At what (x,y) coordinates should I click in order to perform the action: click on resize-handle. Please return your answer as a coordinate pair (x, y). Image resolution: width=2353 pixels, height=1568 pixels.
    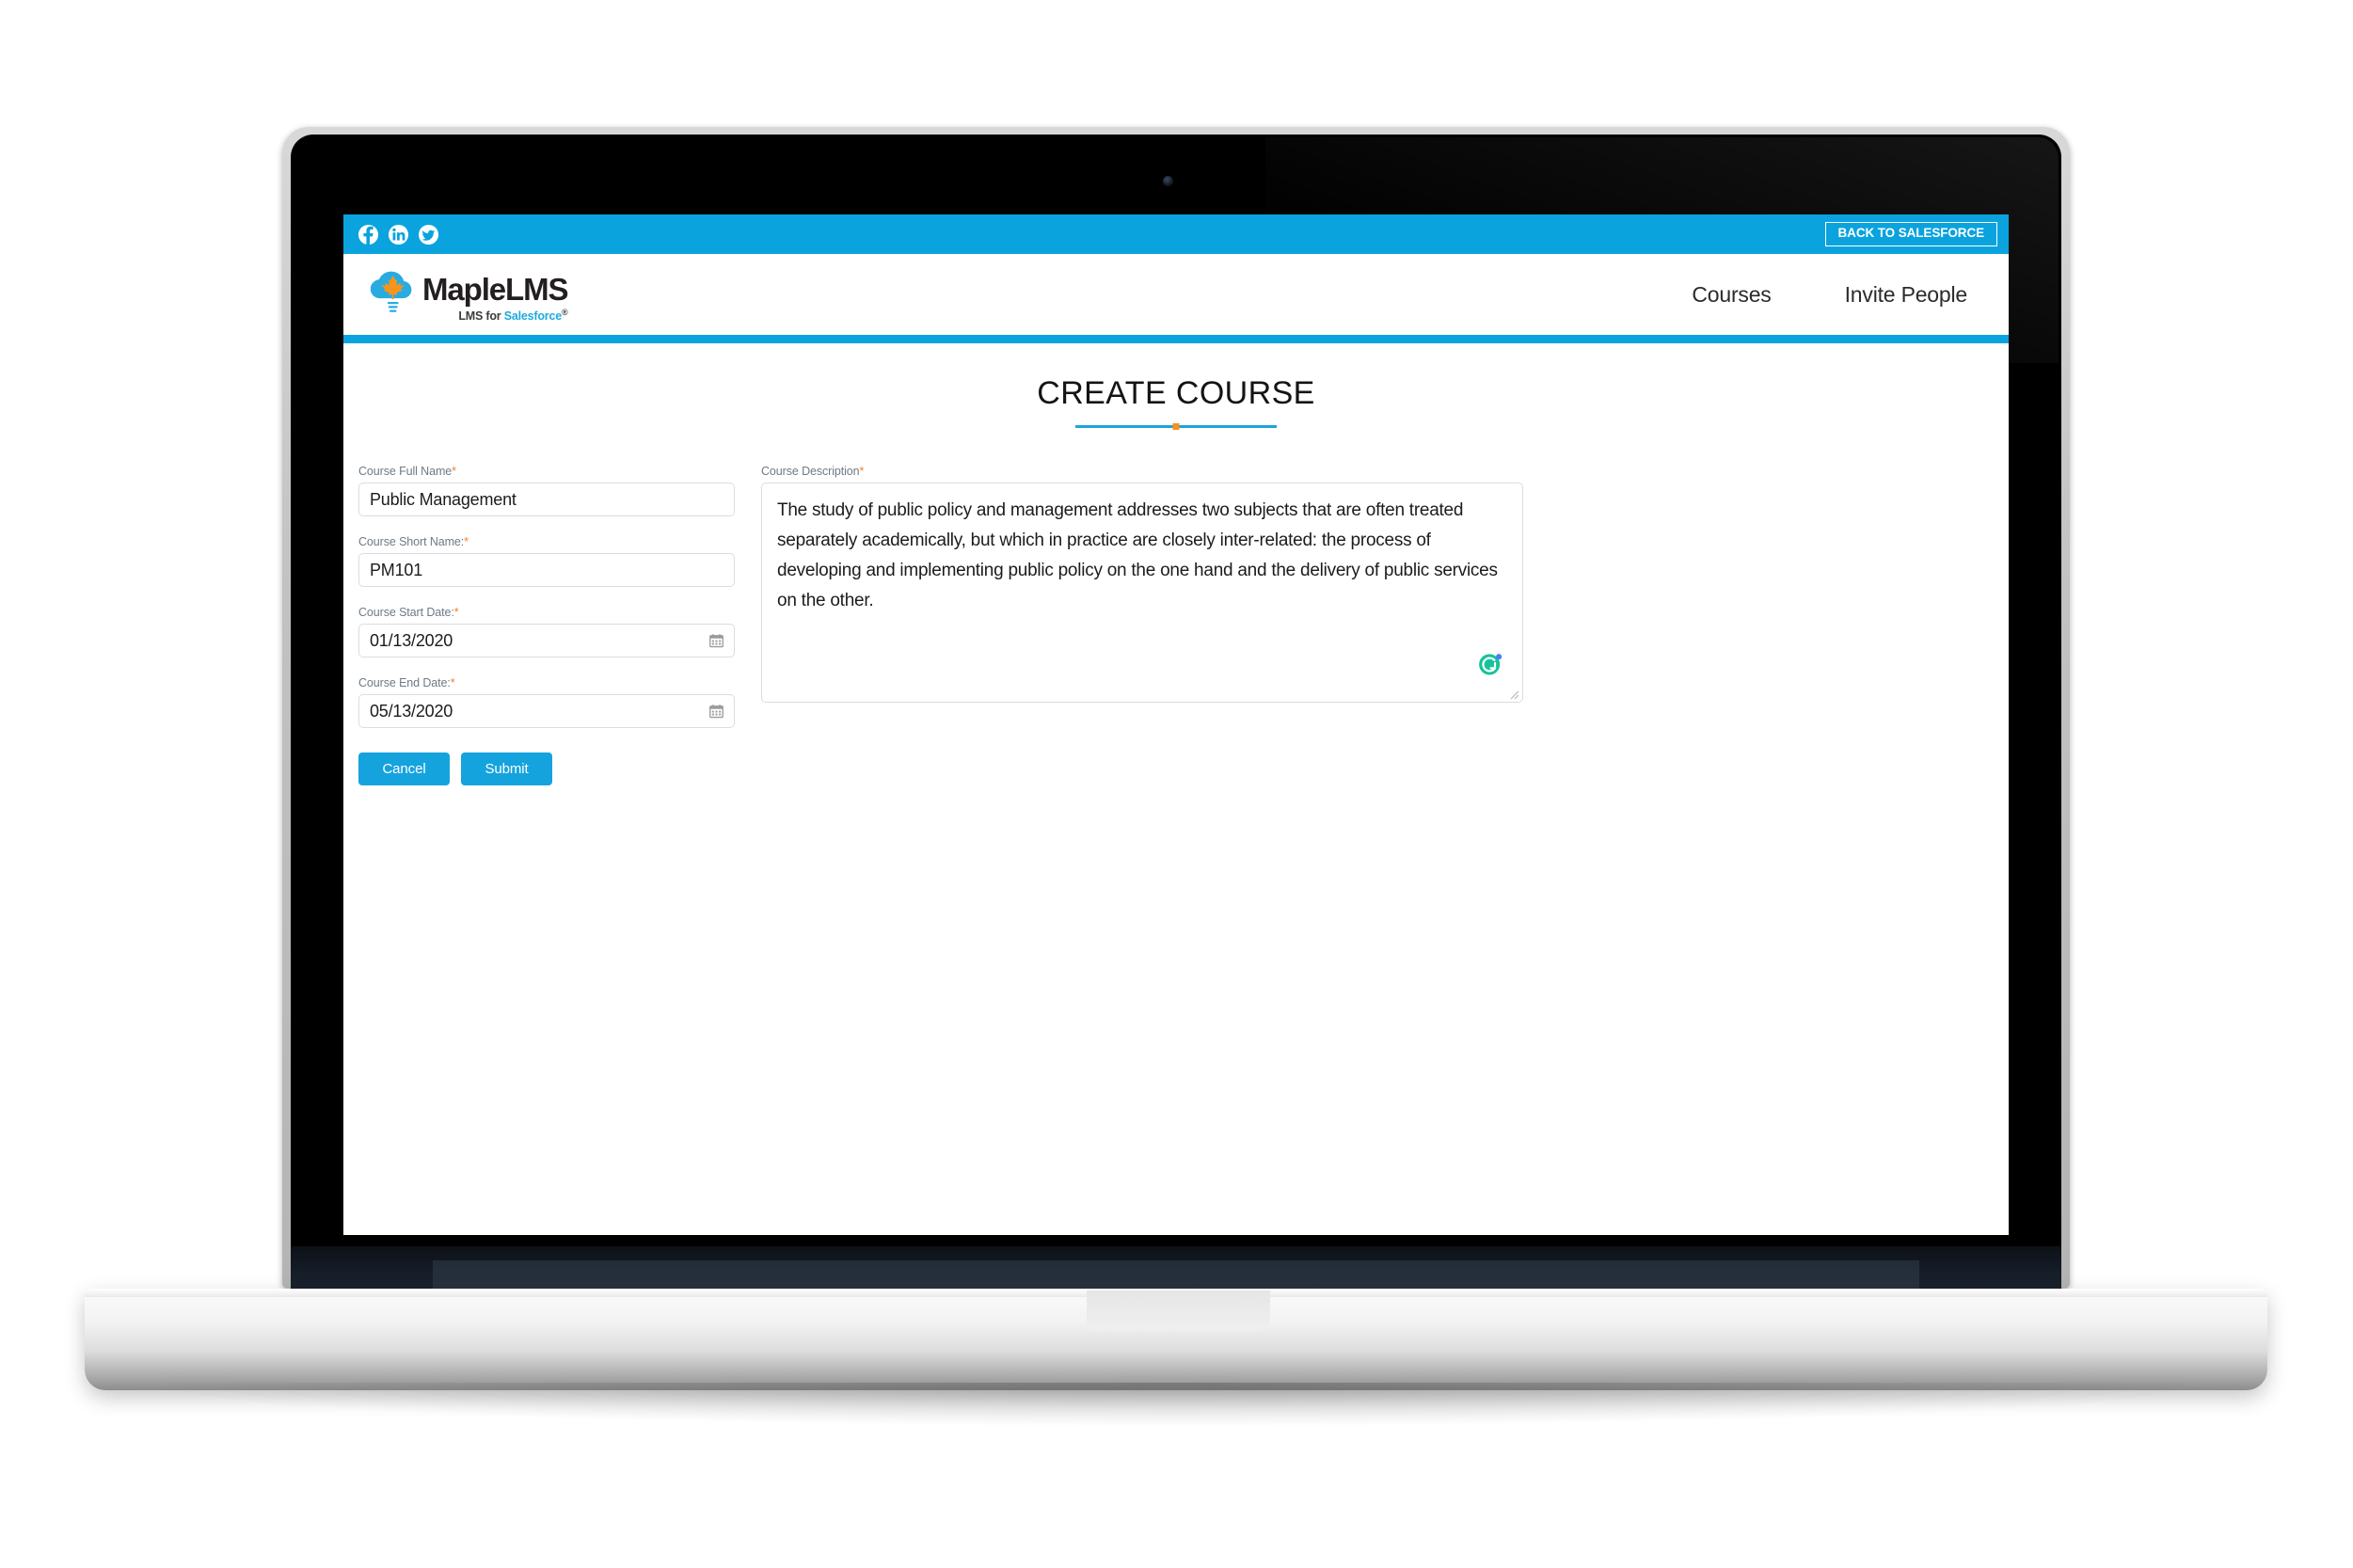
    Looking at the image, I should click on (1513, 694).